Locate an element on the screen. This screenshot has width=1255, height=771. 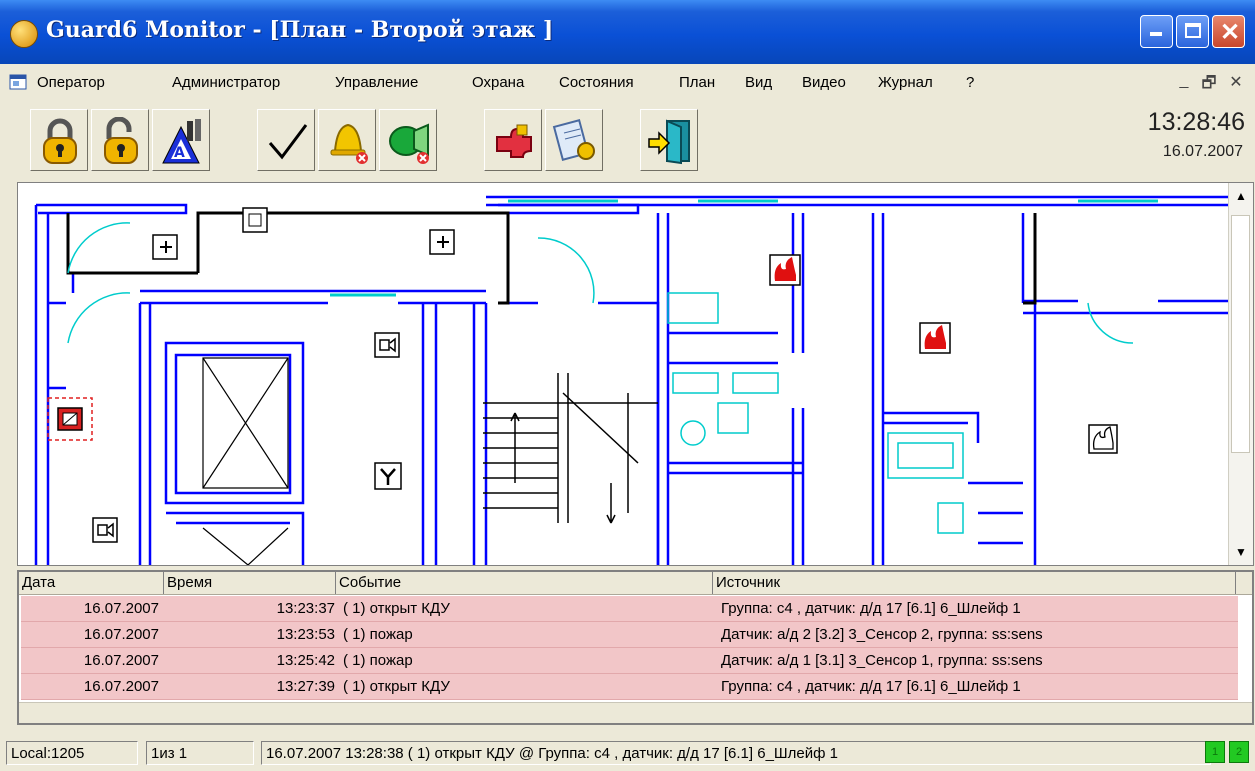
menu-journal: Журнал is located at coordinates (905, 82).